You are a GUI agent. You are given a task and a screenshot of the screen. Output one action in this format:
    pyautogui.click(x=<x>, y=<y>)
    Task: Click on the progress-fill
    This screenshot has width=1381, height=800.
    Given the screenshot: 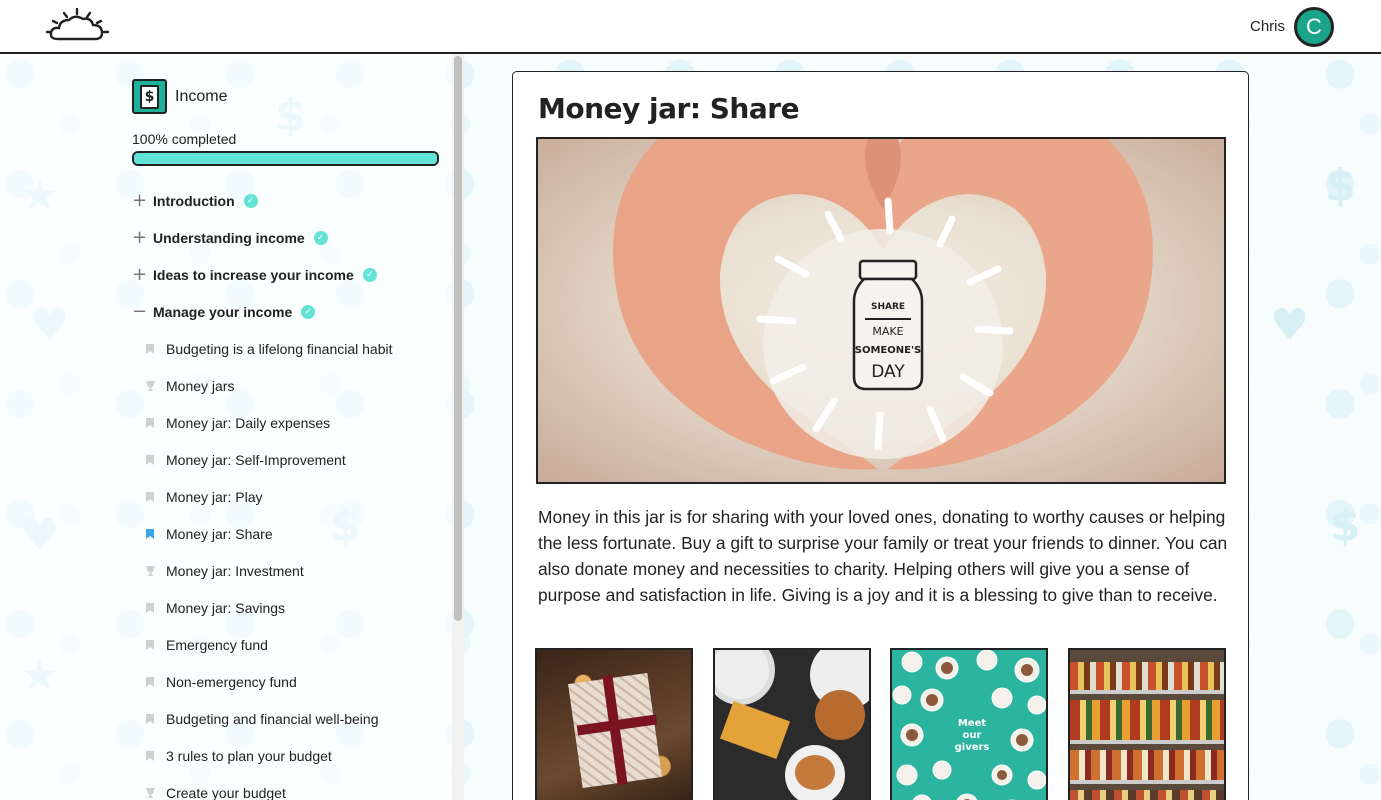 What is the action you would take?
    pyautogui.click(x=285, y=158)
    